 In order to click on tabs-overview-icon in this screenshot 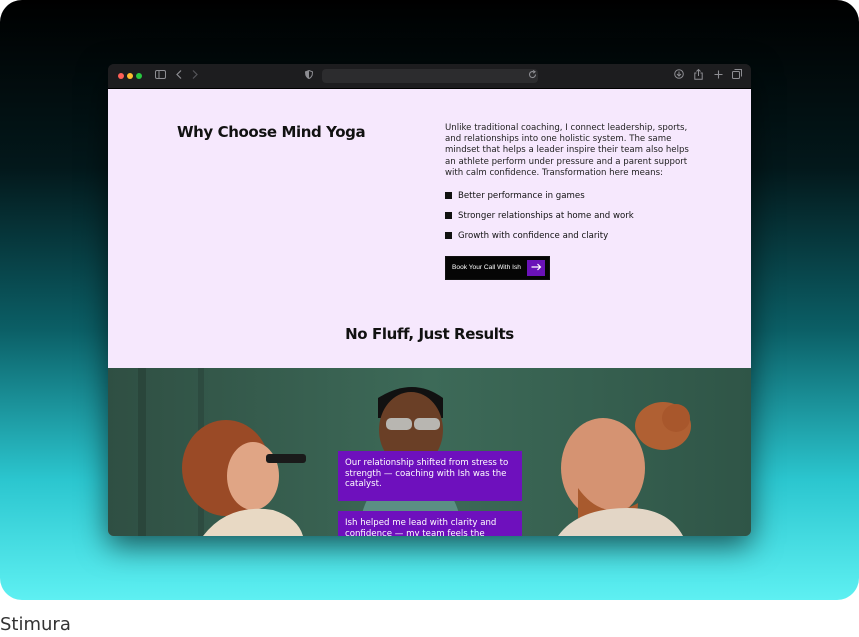, I will do `click(737, 76)`.